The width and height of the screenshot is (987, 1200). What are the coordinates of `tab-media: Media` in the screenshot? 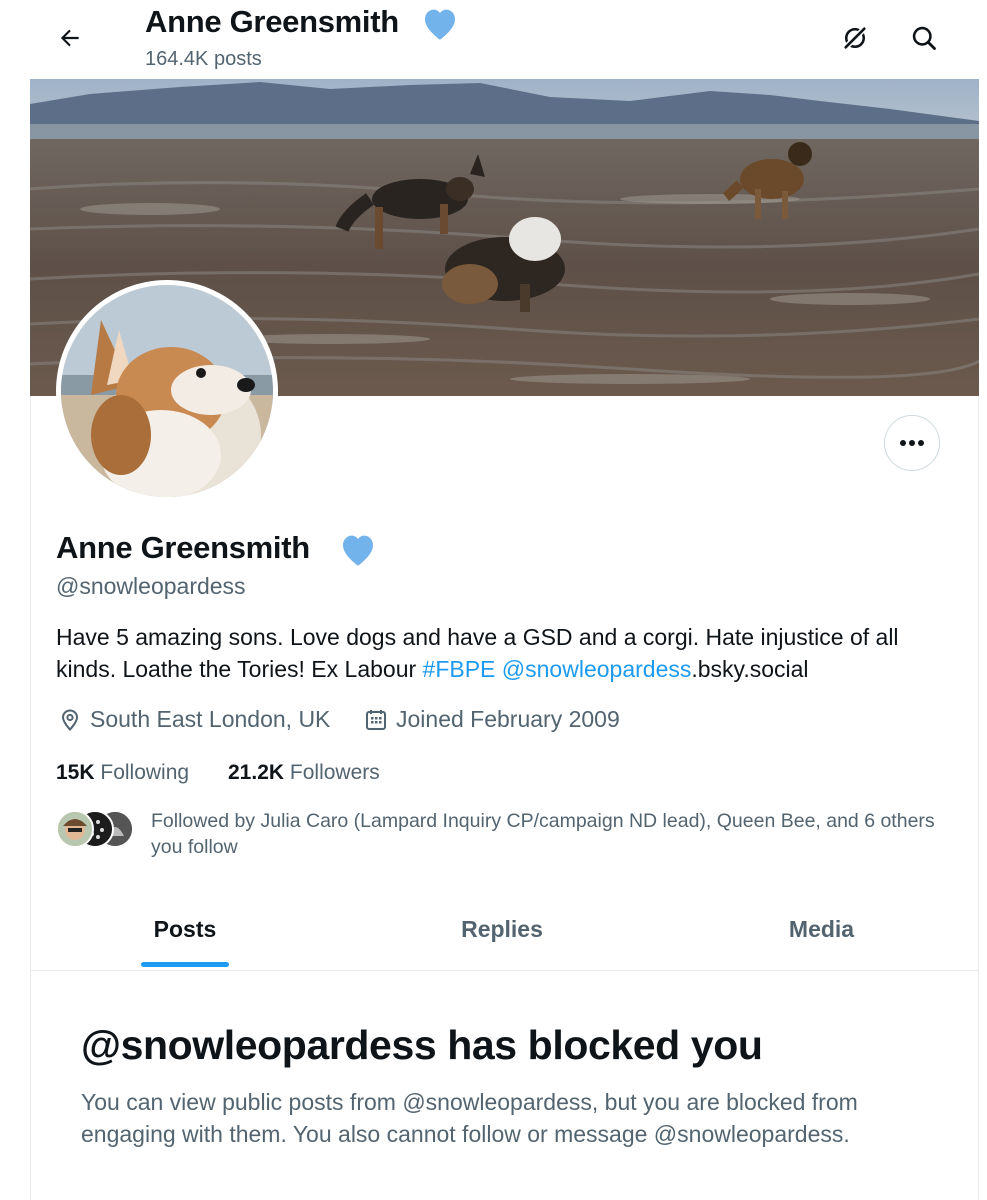 It's located at (821, 929).